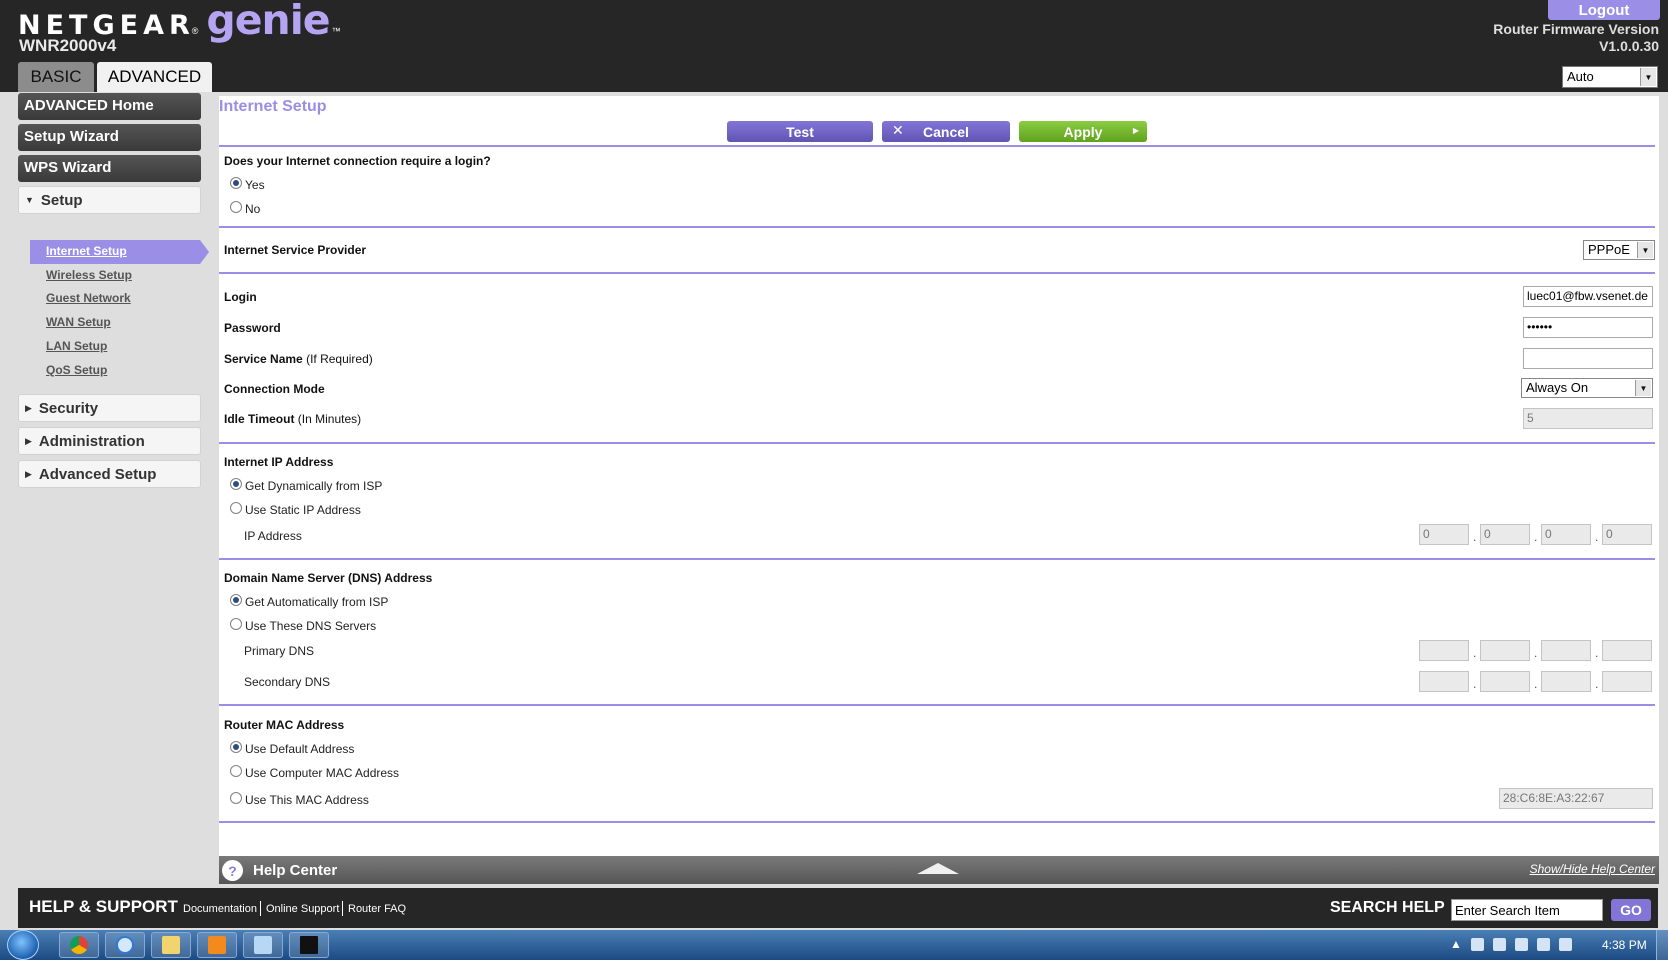  I want to click on sidebar-section-setup: ▼ Setup, so click(109, 200).